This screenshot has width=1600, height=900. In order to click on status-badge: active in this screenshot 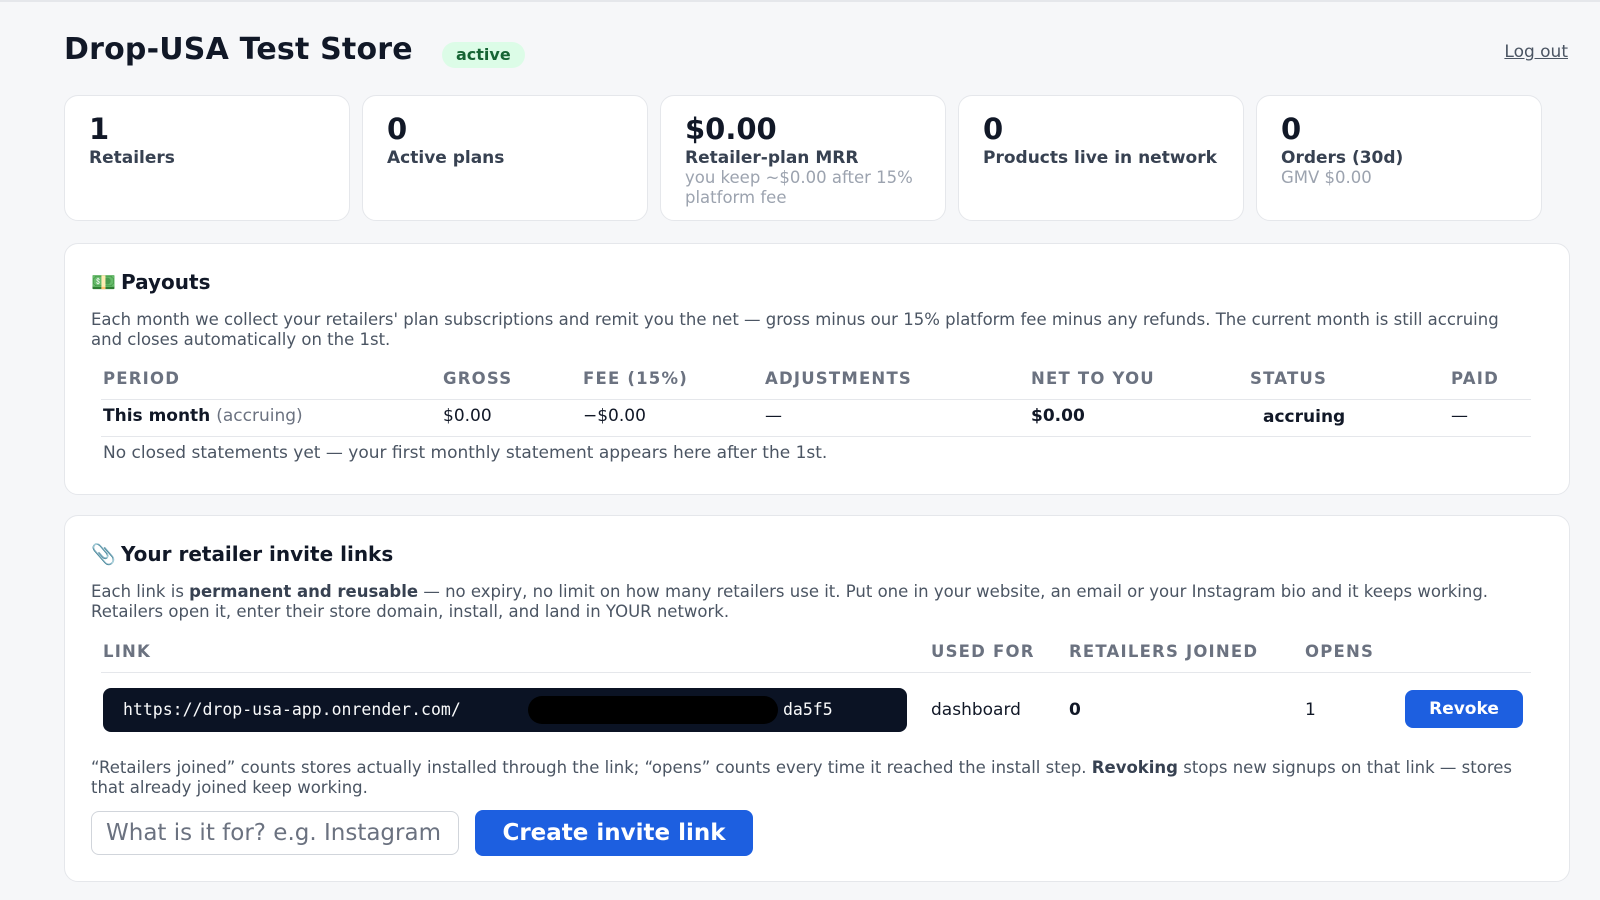, I will do `click(483, 55)`.